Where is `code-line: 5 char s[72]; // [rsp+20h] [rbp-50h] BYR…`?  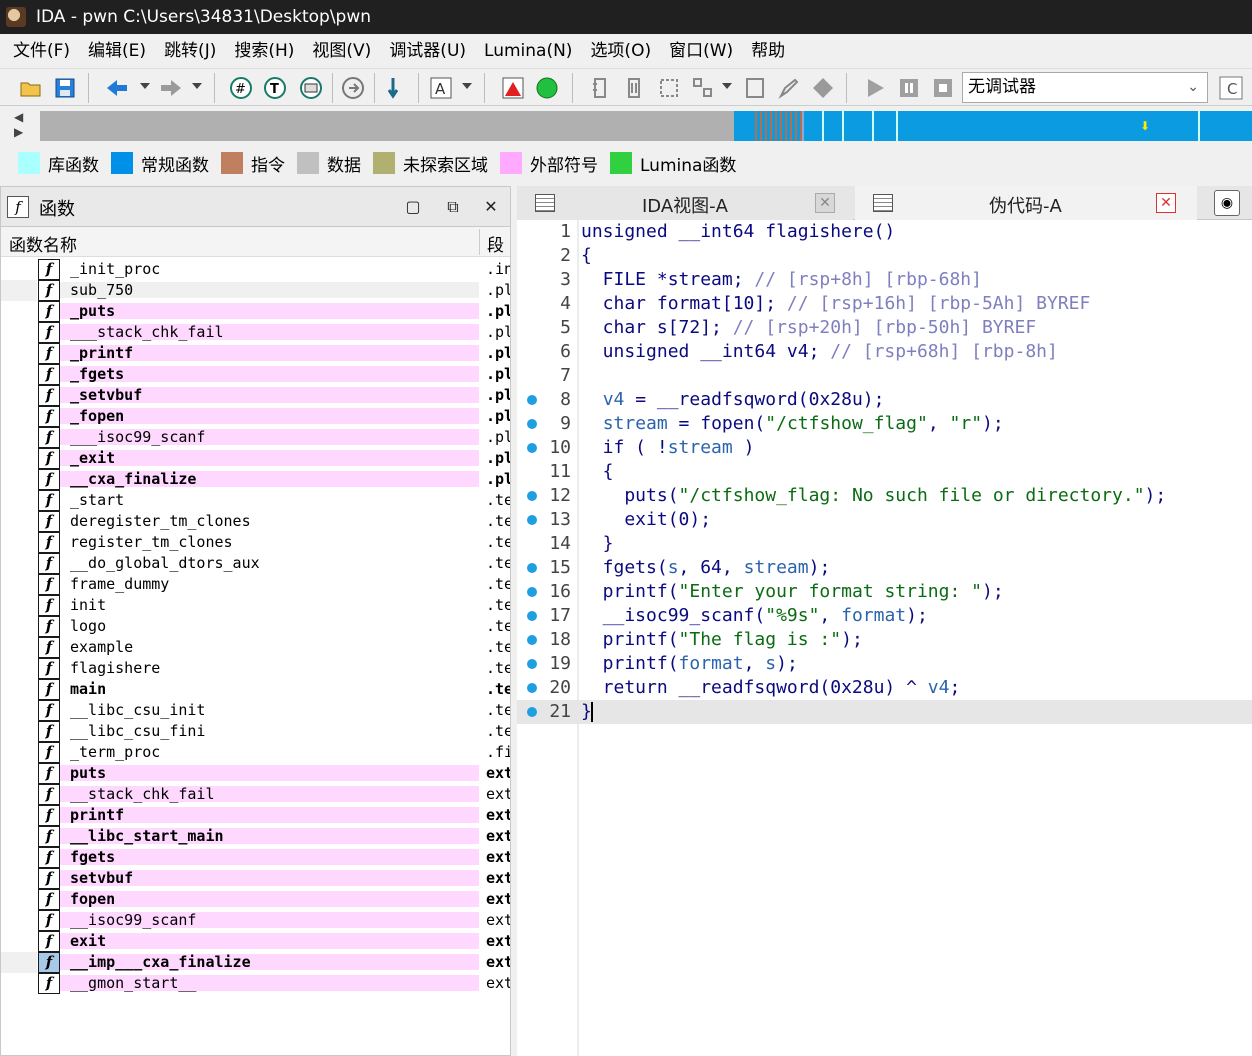
code-line: 5 char s[72]; // [rsp+20h] [rbp-50h] BYR… is located at coordinates (884, 328).